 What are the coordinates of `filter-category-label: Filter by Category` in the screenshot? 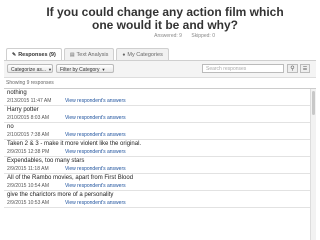 It's located at (80, 70).